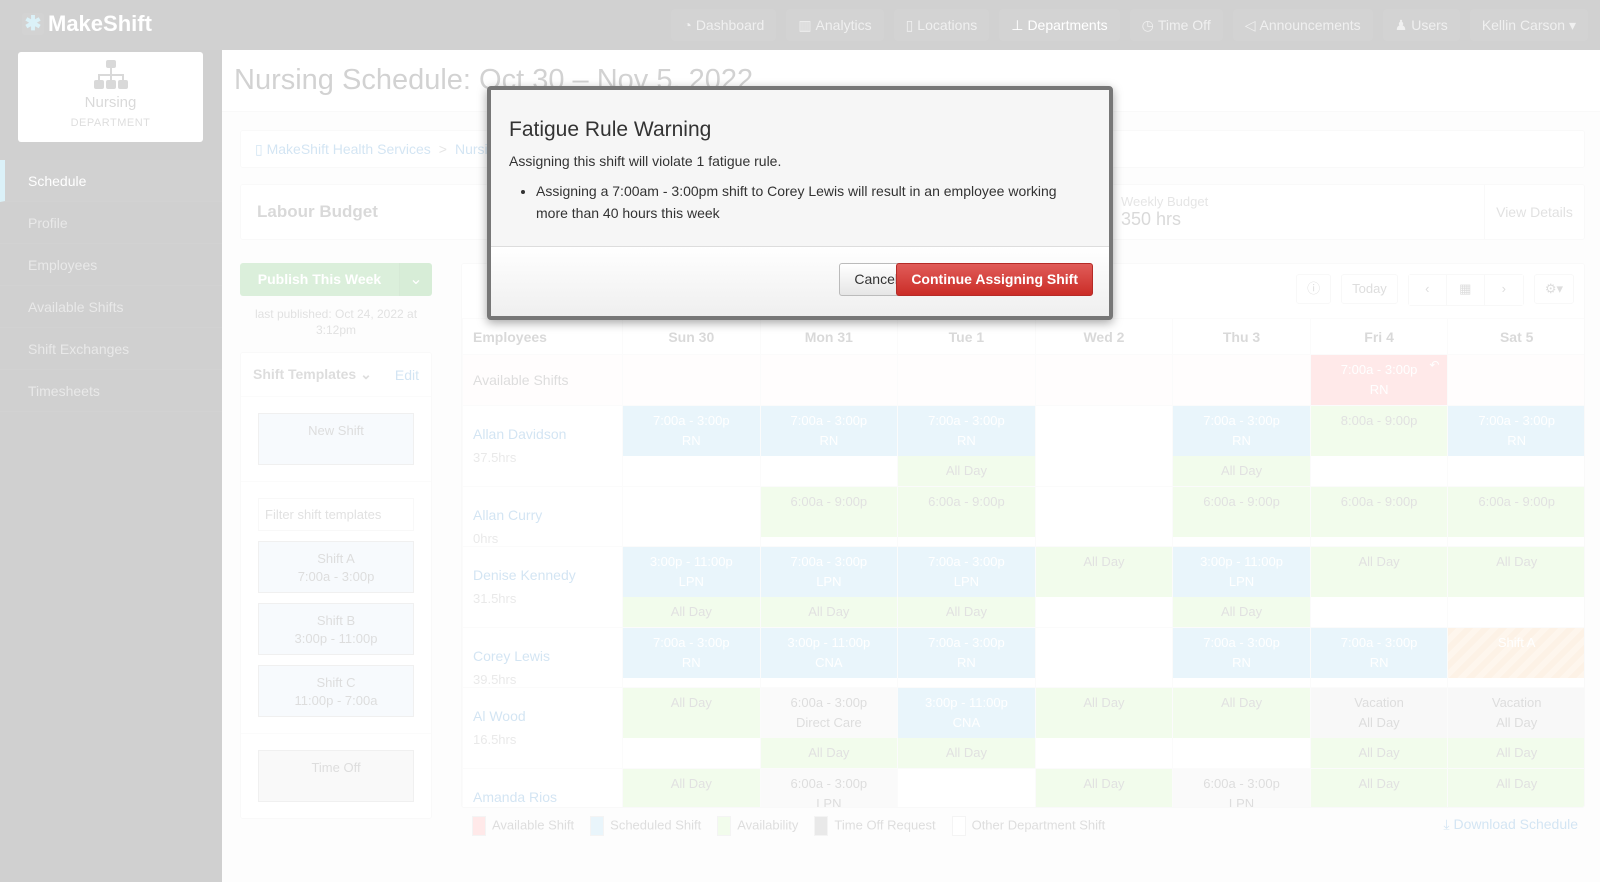 The width and height of the screenshot is (1600, 882). Describe the element at coordinates (610, 129) in the screenshot. I see `modal-title: Fatigue Rule Warning` at that location.